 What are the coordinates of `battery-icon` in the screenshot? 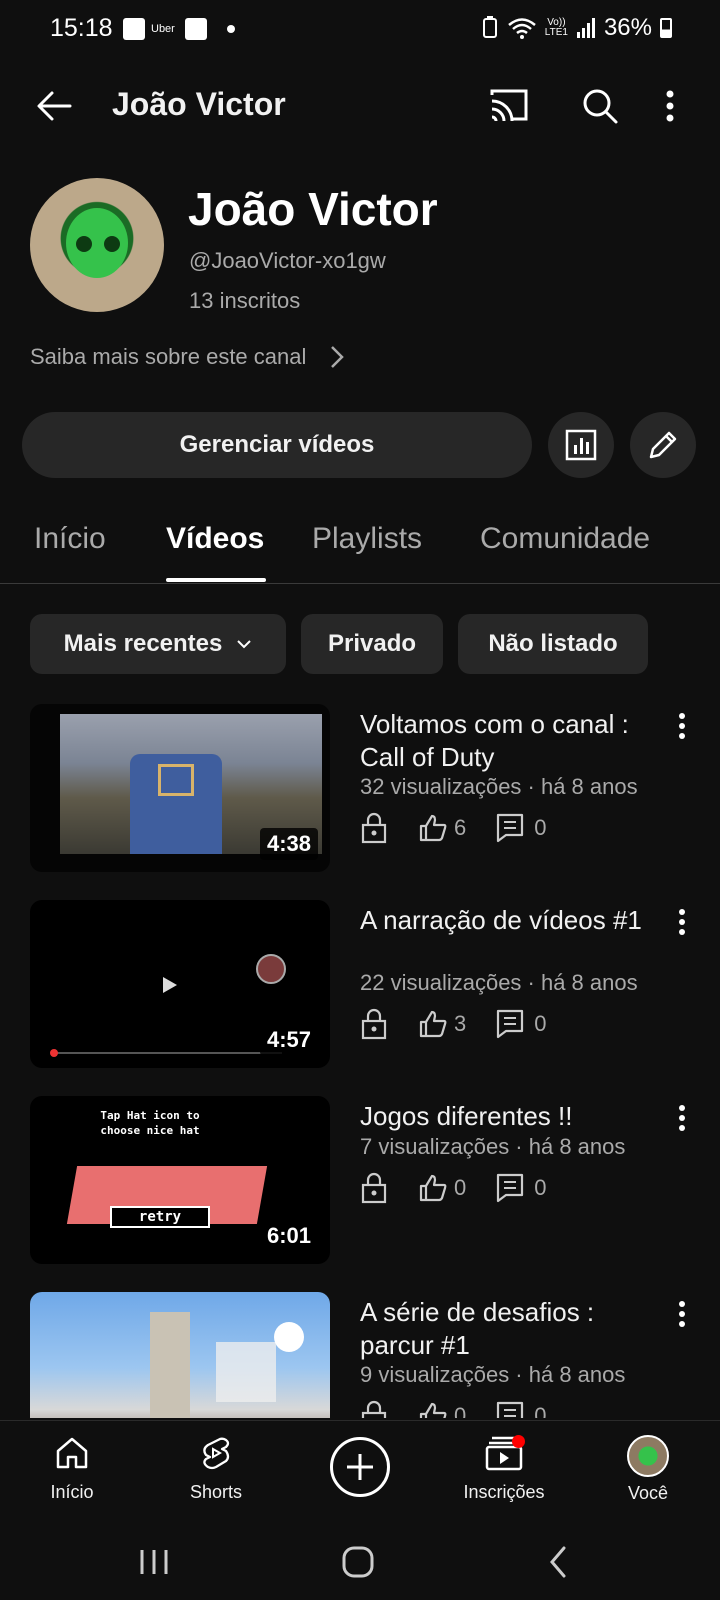 It's located at (666, 28).